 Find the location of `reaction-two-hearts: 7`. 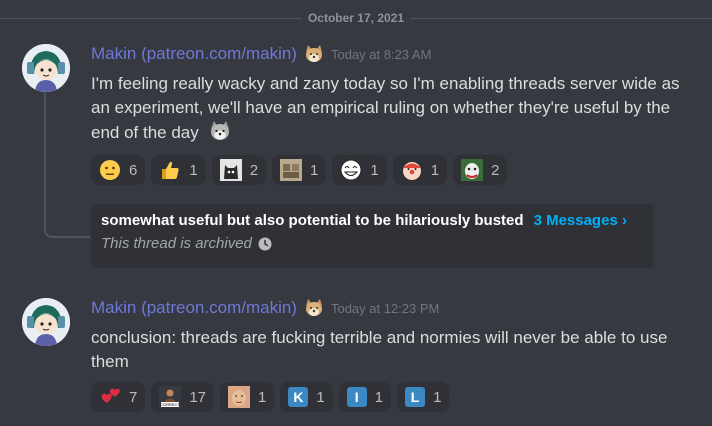

reaction-two-hearts: 7 is located at coordinates (118, 397).